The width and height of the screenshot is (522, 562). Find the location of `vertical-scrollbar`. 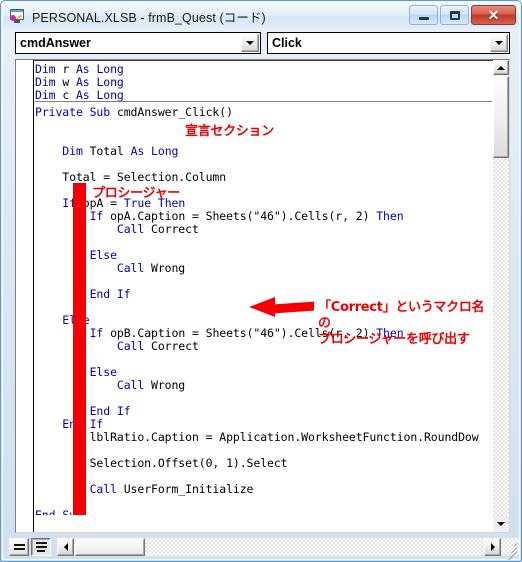

vertical-scrollbar is located at coordinates (501, 288).